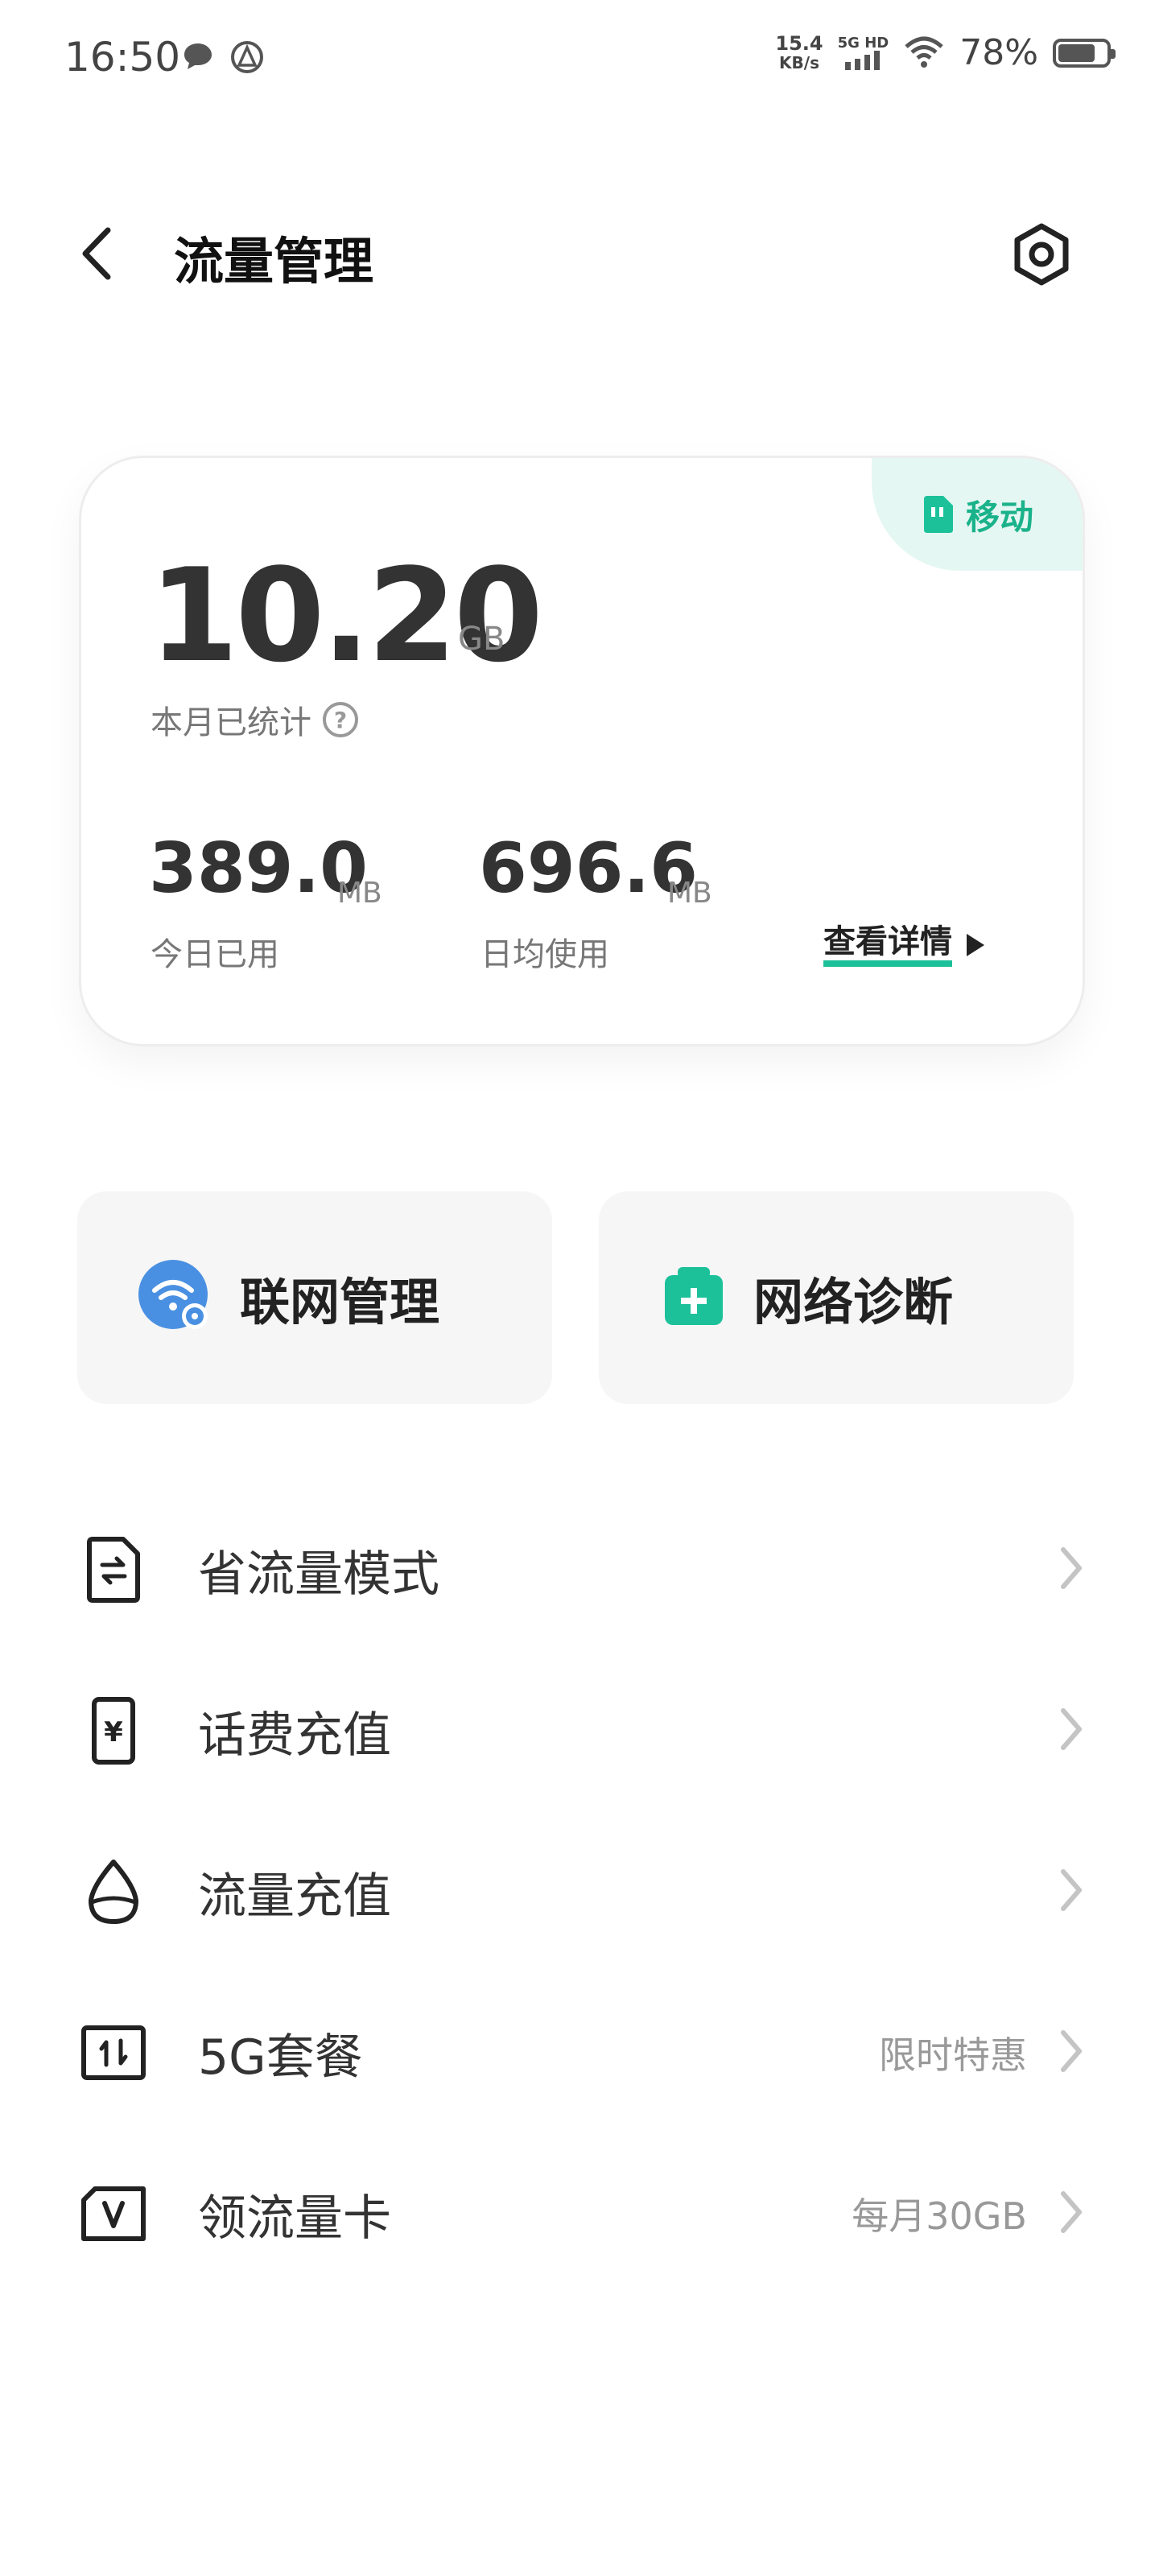  What do you see at coordinates (924, 53) in the screenshot?
I see `wifi-status-icon` at bounding box center [924, 53].